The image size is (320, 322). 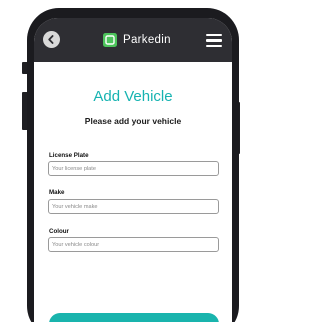 I want to click on back-button, so click(x=51, y=39).